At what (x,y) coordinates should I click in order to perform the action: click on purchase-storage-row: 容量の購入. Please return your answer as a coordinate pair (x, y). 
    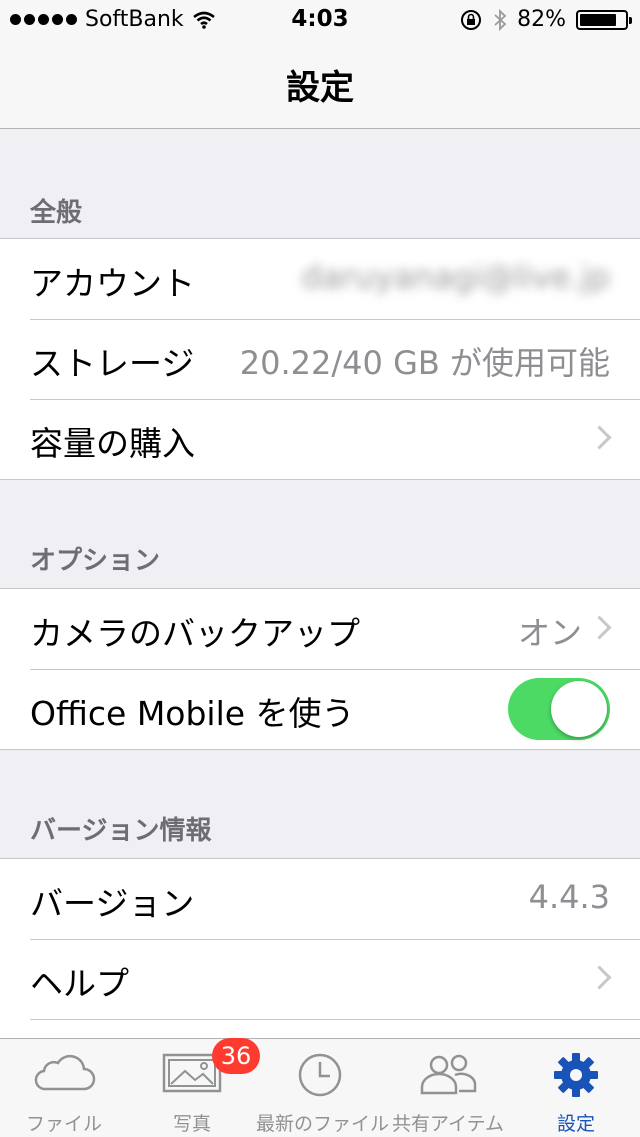
    Looking at the image, I should click on (320, 439).